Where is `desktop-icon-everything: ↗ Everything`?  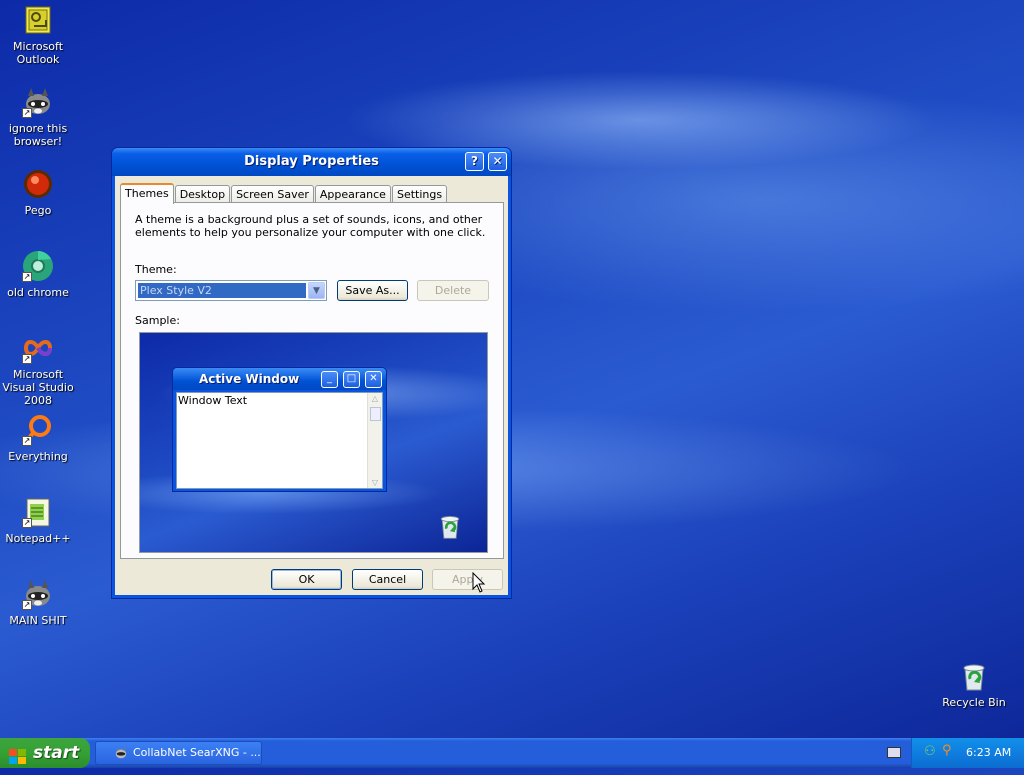 desktop-icon-everything: ↗ Everything is located at coordinates (38, 438).